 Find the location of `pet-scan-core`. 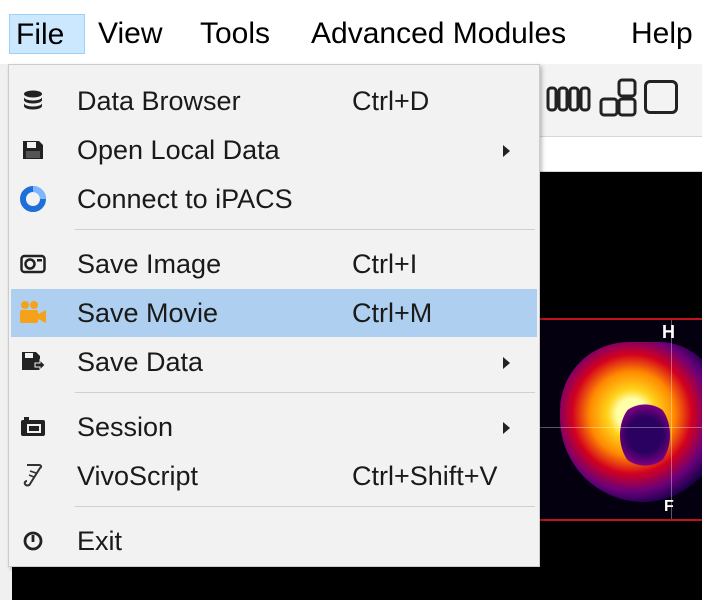

pet-scan-core is located at coordinates (645, 435).